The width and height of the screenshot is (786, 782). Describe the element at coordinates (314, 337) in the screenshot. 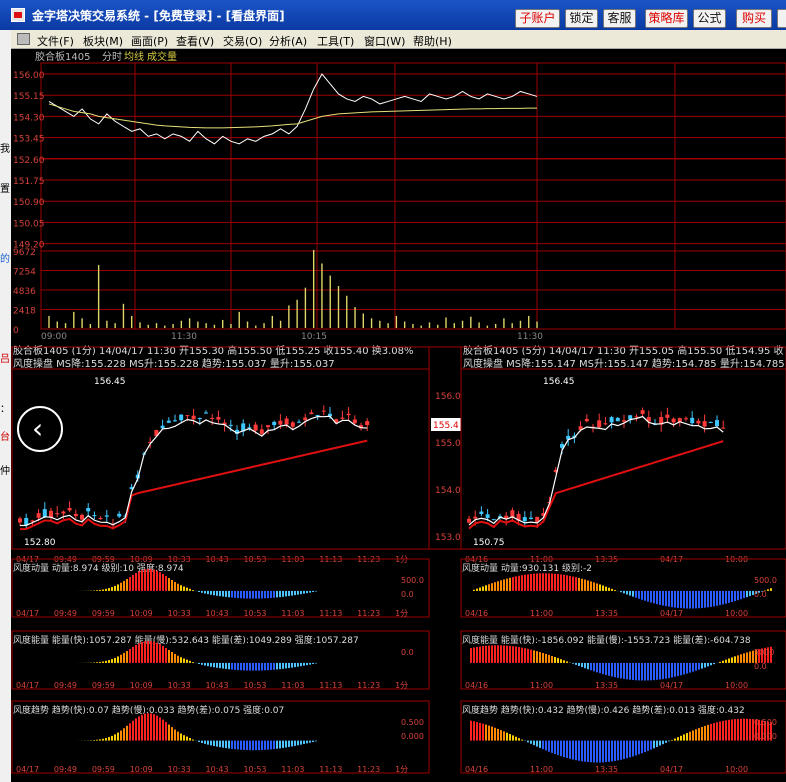

I see `time-tick-label: 10:15` at that location.